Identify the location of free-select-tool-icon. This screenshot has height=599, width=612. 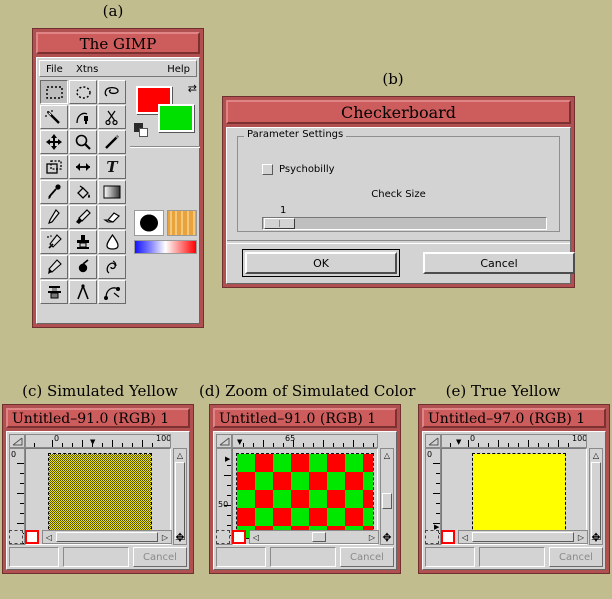
(112, 92).